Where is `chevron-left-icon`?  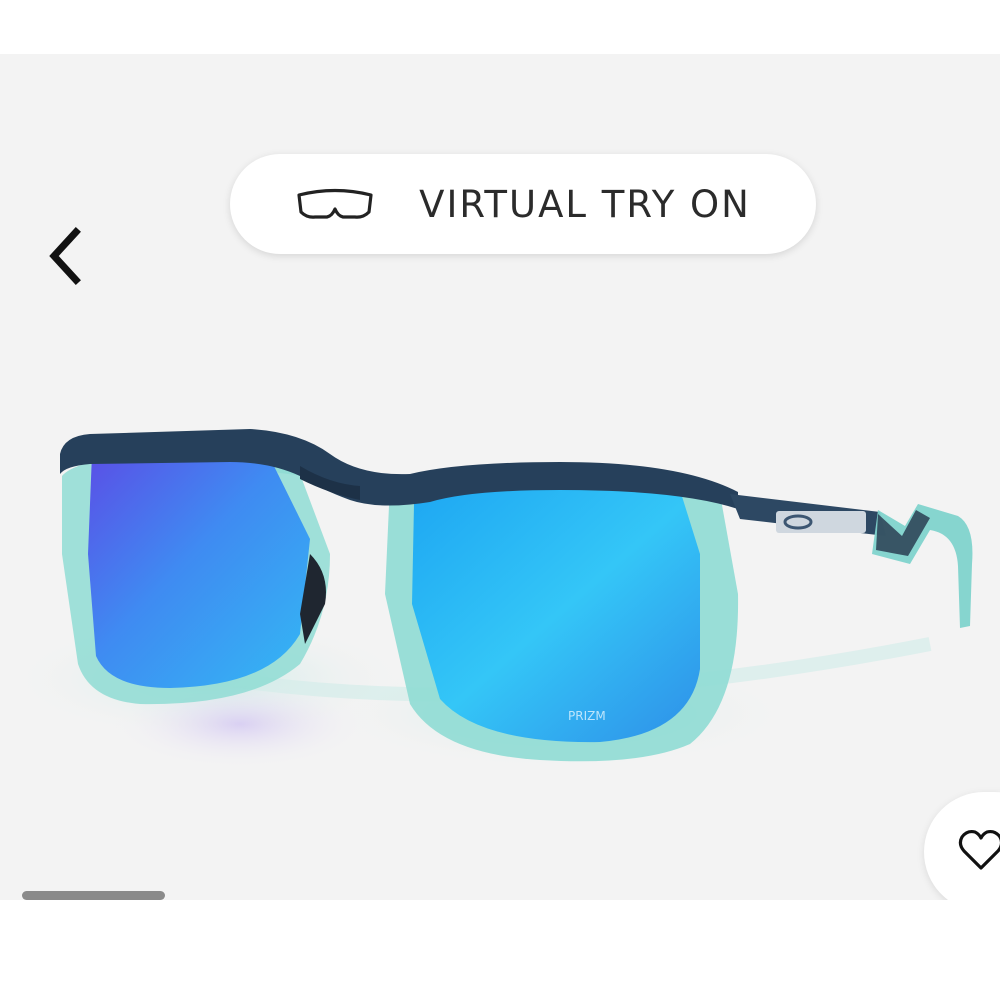 chevron-left-icon is located at coordinates (65, 256).